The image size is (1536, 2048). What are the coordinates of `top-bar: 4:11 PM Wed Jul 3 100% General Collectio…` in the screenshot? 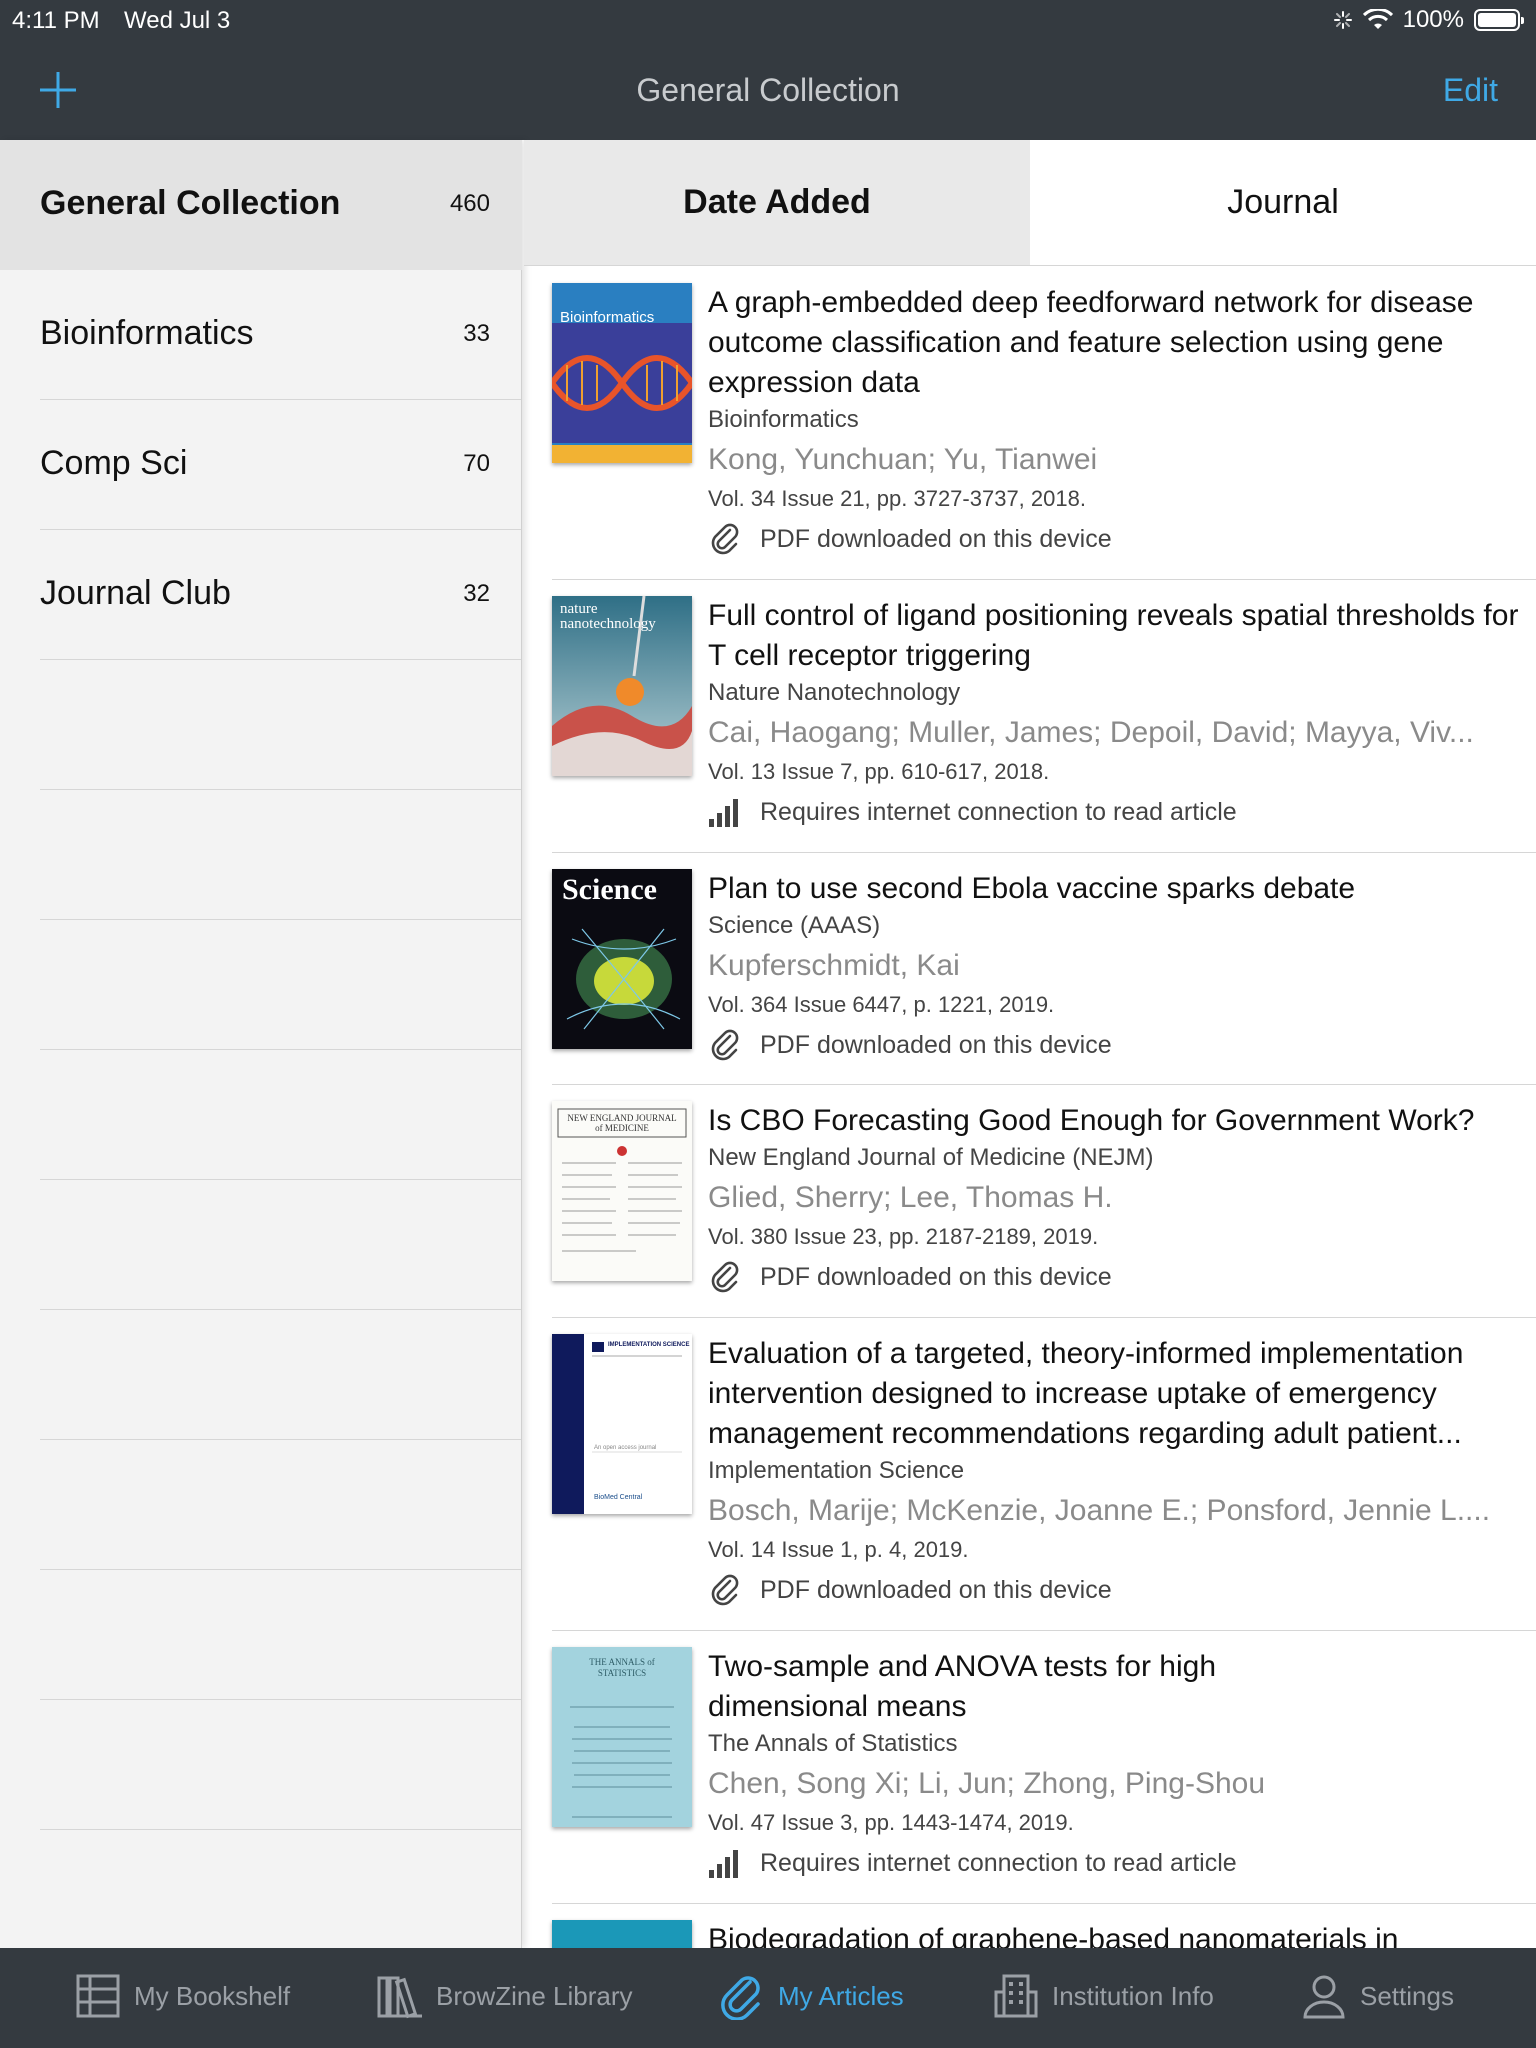 It's located at (768, 70).